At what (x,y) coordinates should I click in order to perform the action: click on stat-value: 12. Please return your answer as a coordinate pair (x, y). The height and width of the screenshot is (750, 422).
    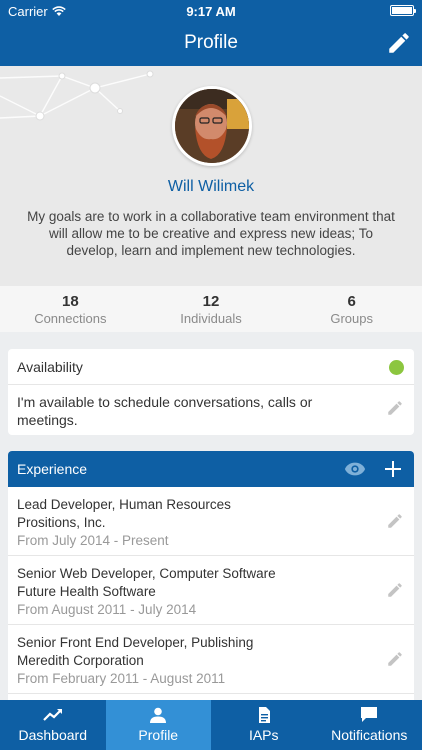
    Looking at the image, I should click on (211, 301).